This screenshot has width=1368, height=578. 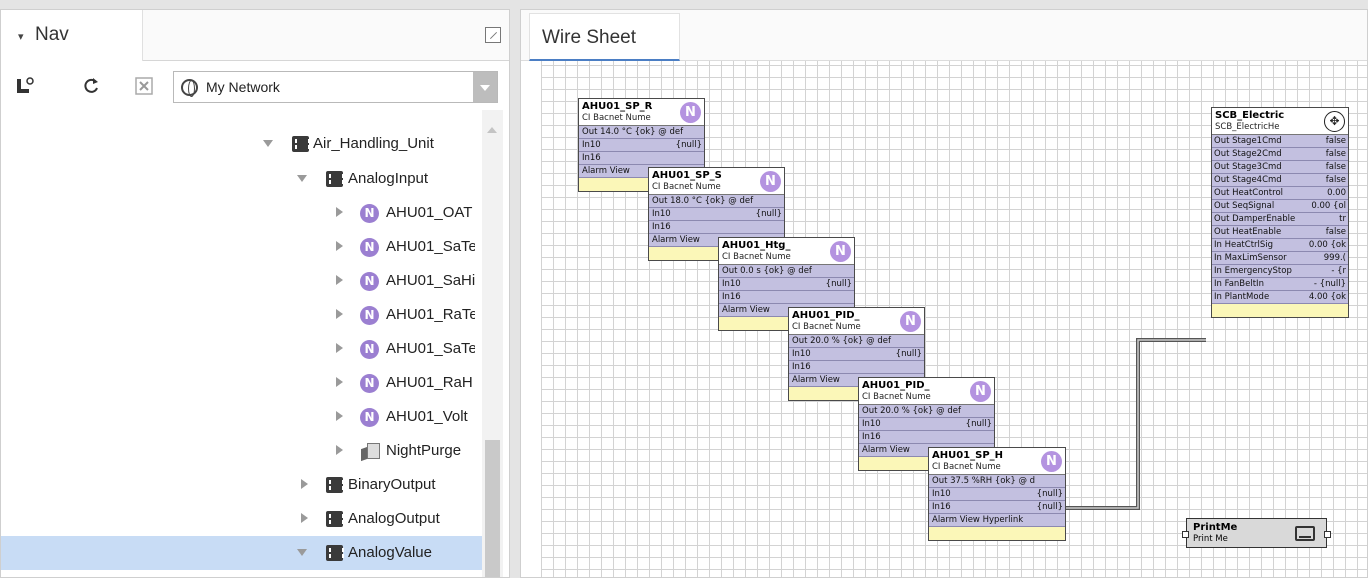 I want to click on scb-slot: Out HeatControl 0.00, so click(x=1280, y=193).